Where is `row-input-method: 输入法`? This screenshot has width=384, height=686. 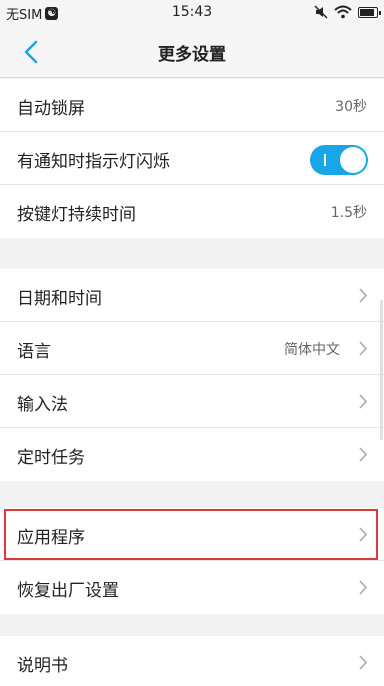
row-input-method: 输入法 is located at coordinates (192, 401).